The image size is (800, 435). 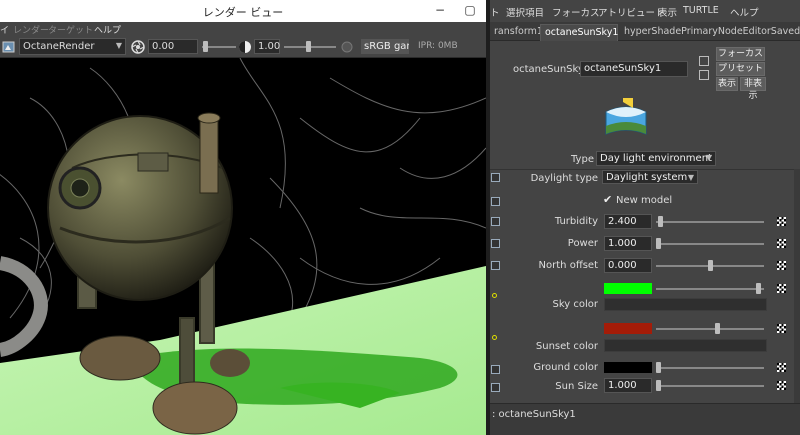 I want to click on attribute-scrollbar, so click(x=797, y=286).